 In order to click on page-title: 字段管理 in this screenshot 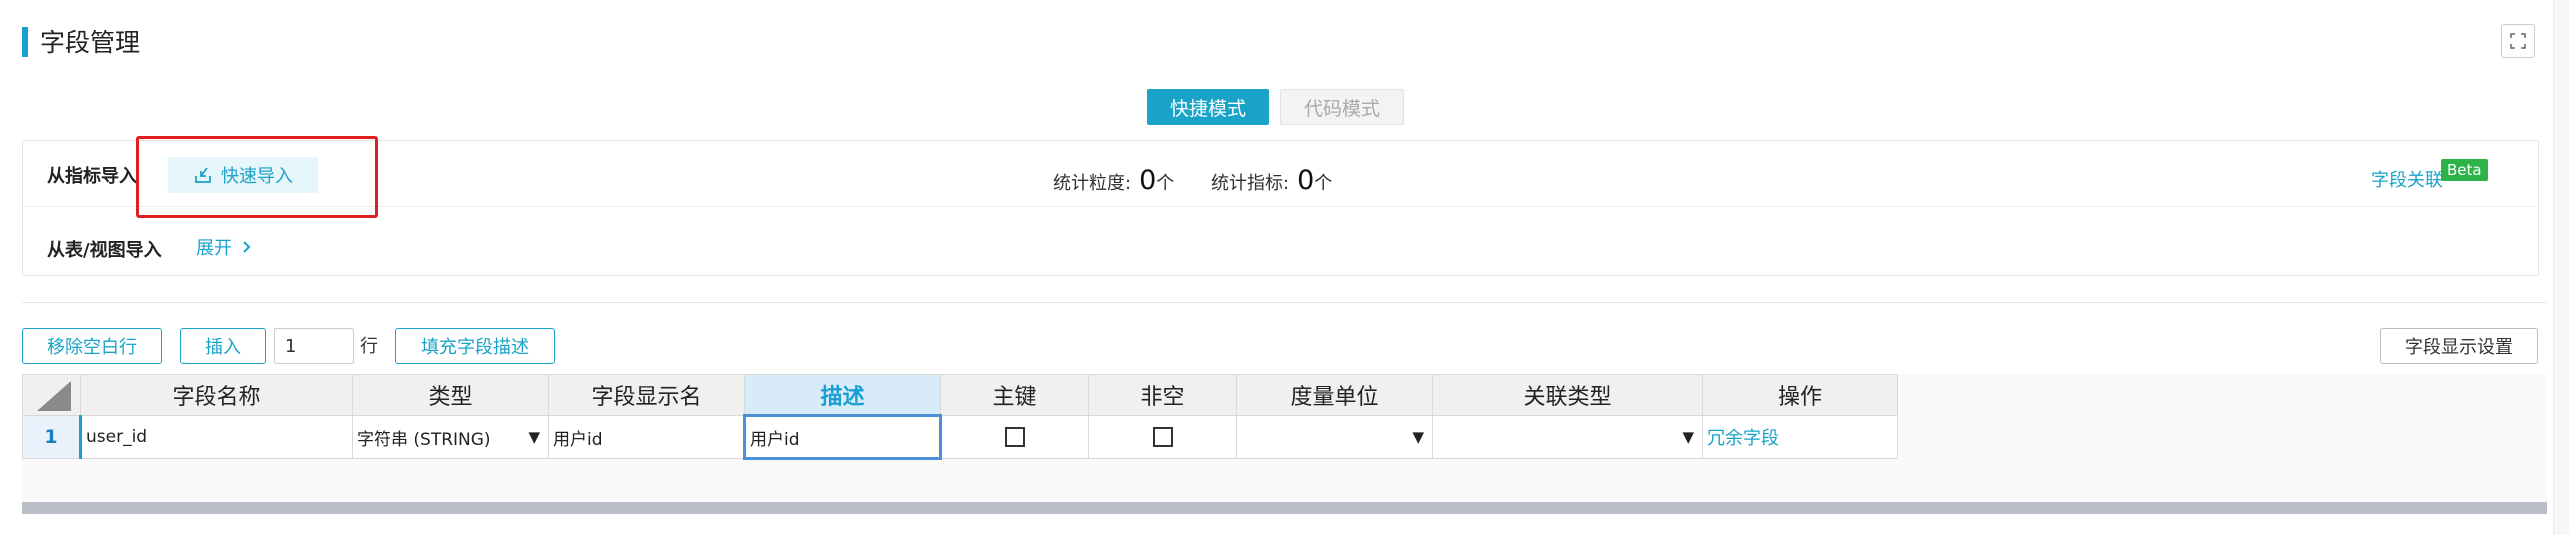, I will do `click(90, 42)`.